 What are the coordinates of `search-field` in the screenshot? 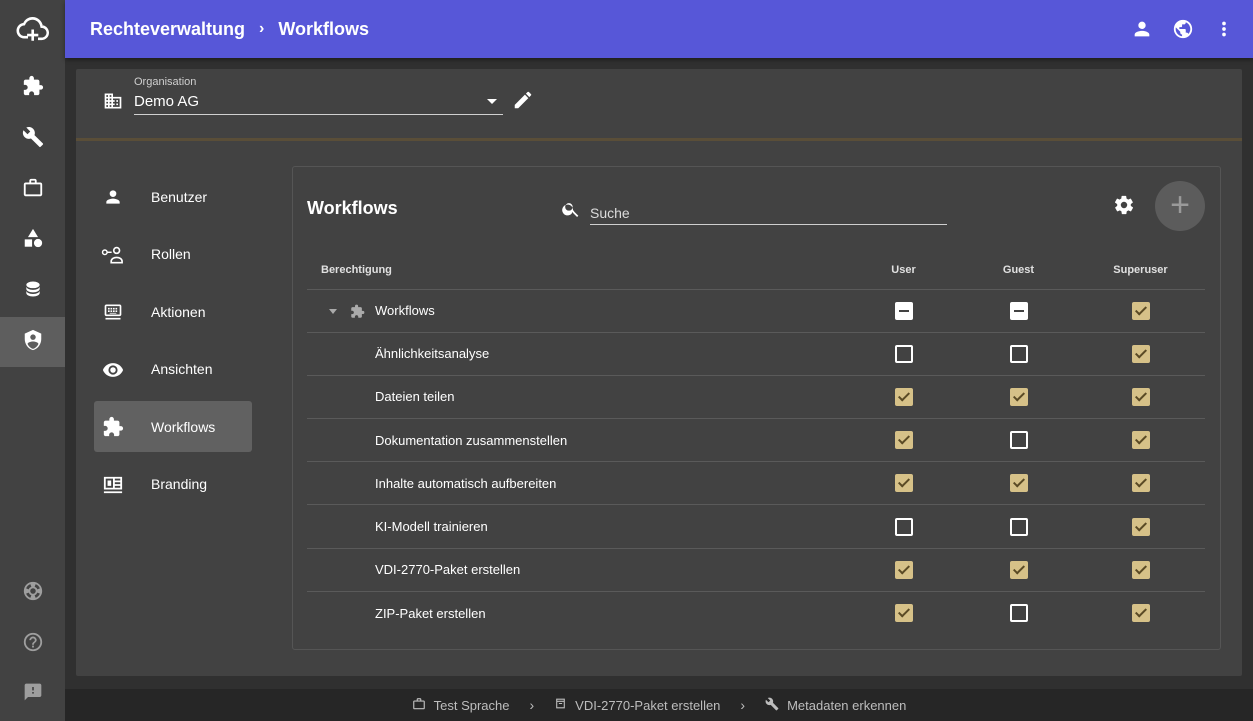 It's located at (768, 212).